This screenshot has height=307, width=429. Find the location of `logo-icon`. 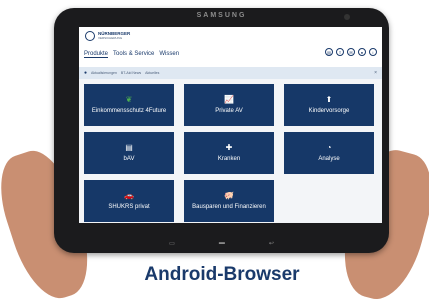

logo-icon is located at coordinates (90, 36).